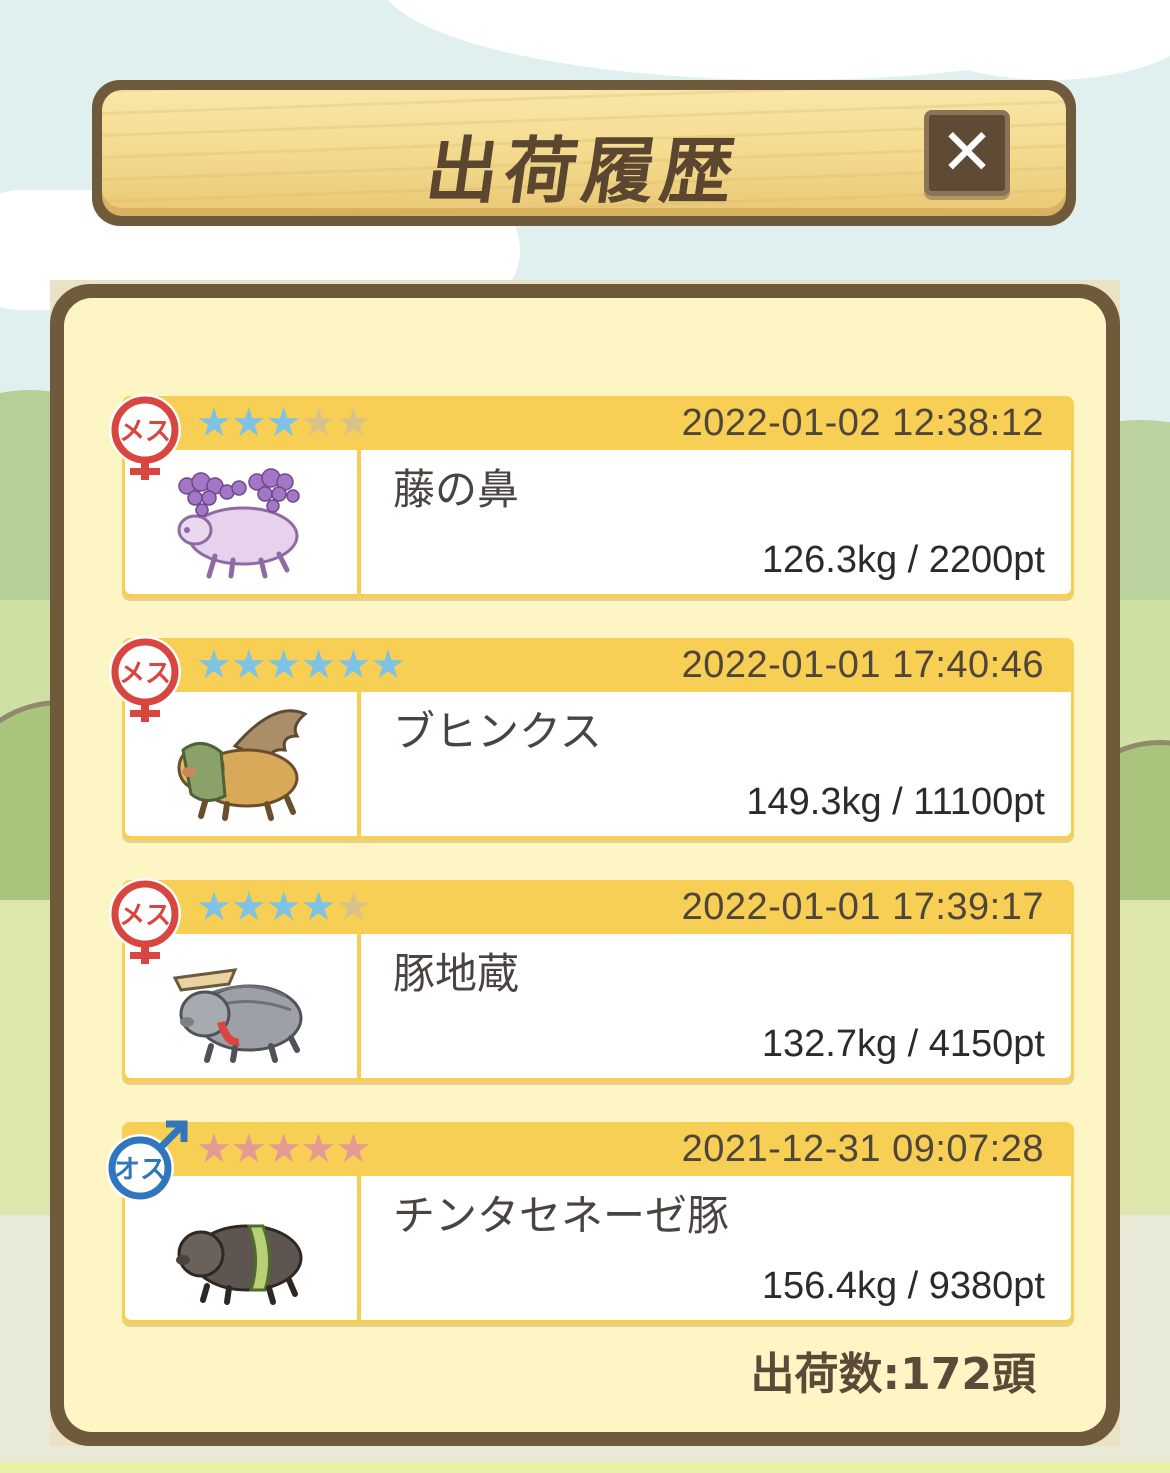 This screenshot has width=1170, height=1473. I want to click on pig-name: ブヒンクス, so click(497, 731).